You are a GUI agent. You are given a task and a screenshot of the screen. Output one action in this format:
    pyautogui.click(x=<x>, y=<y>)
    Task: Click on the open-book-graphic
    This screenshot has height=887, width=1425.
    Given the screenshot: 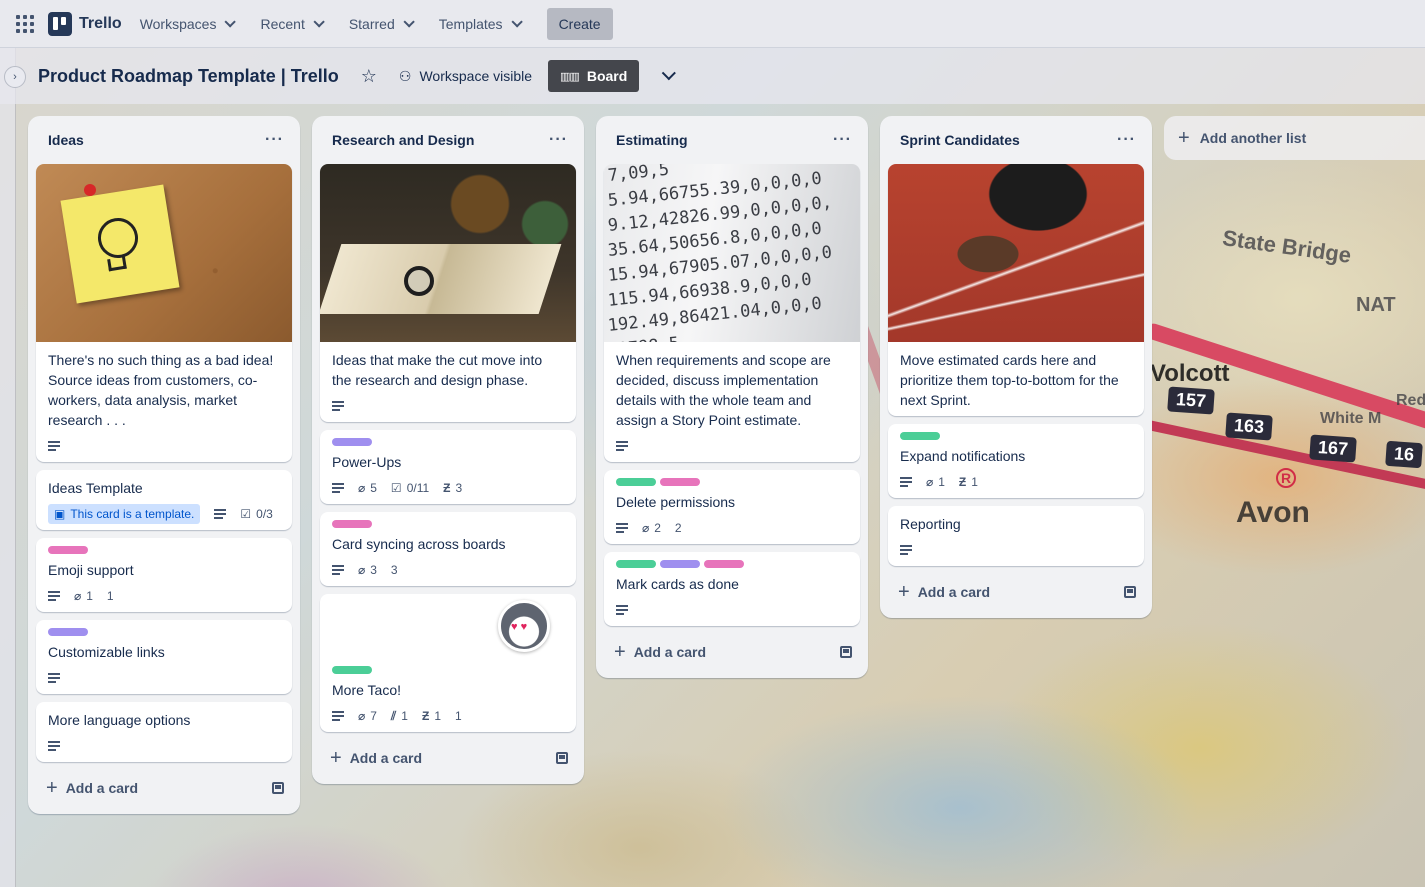 What is the action you would take?
    pyautogui.click(x=441, y=279)
    